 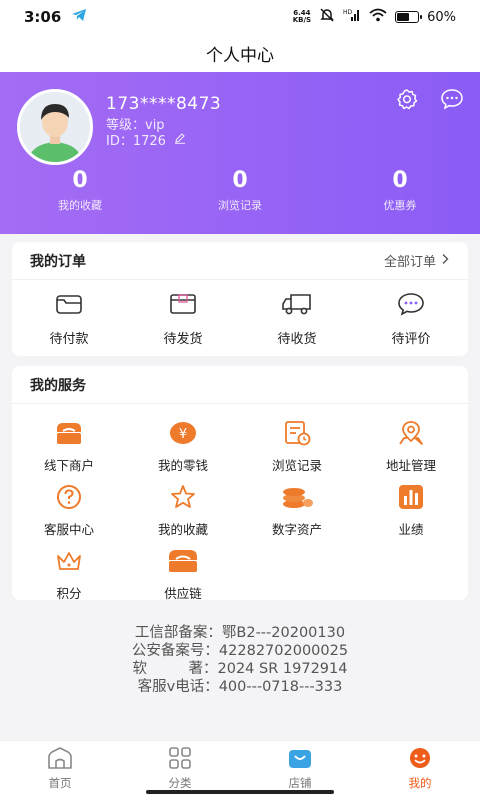 I want to click on help-icon, so click(x=69, y=499).